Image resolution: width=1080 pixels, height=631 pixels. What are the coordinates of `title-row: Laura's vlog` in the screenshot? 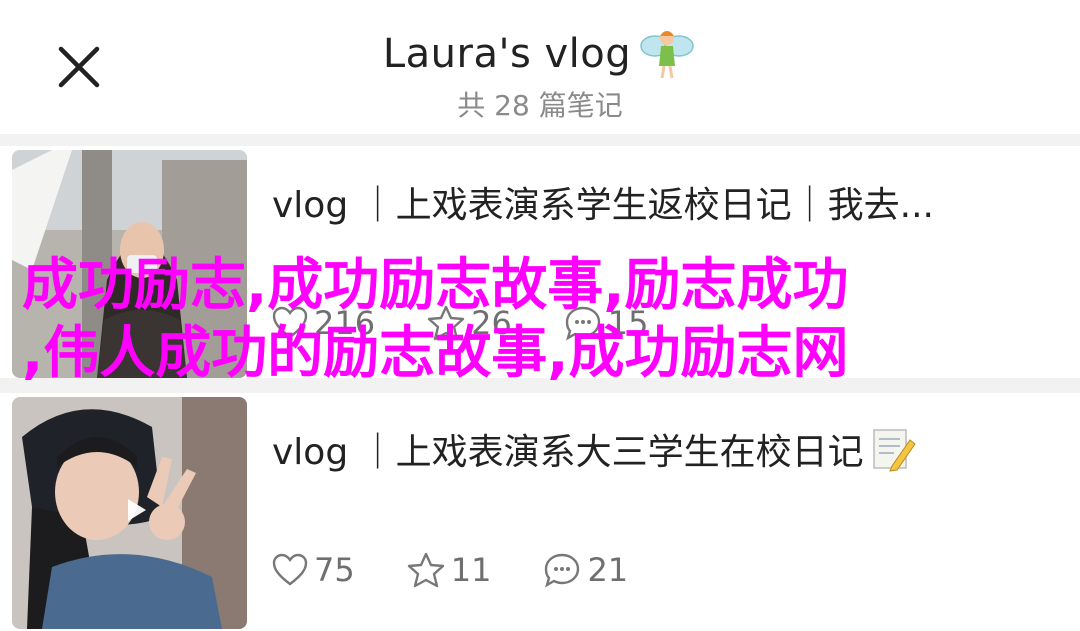 It's located at (540, 54).